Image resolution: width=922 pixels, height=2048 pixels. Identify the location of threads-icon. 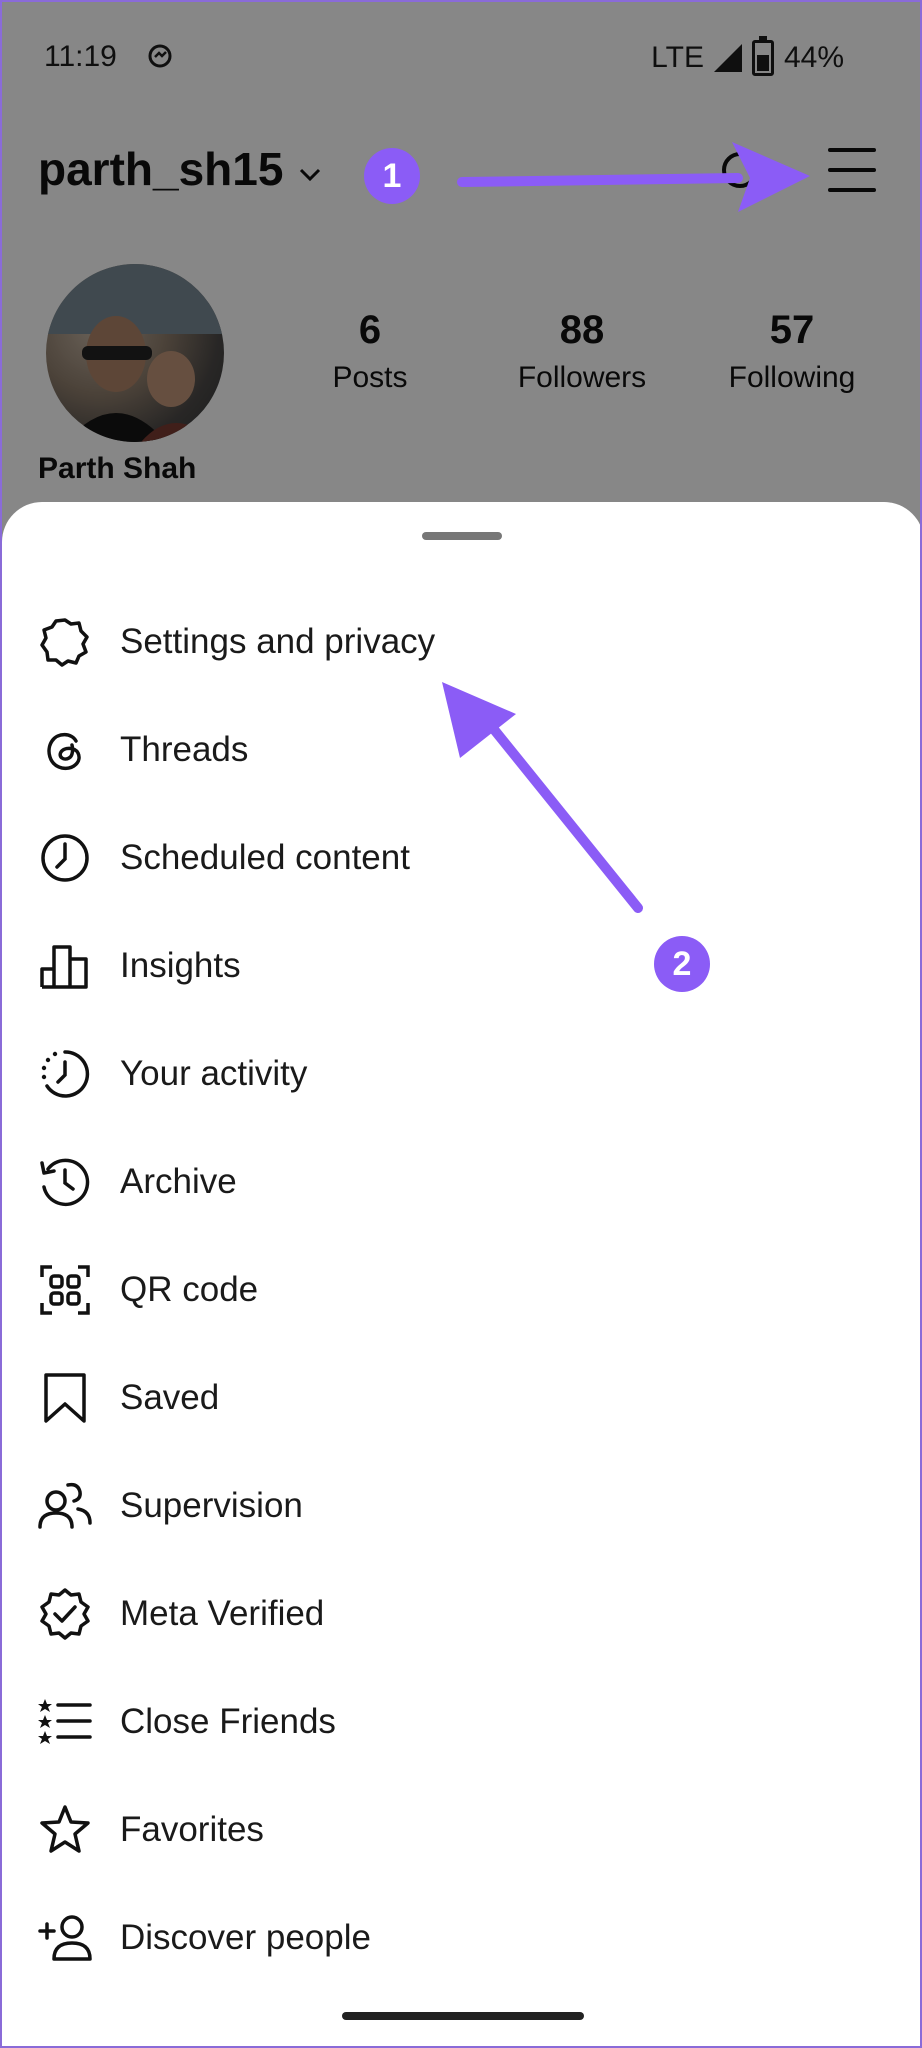
(64, 751).